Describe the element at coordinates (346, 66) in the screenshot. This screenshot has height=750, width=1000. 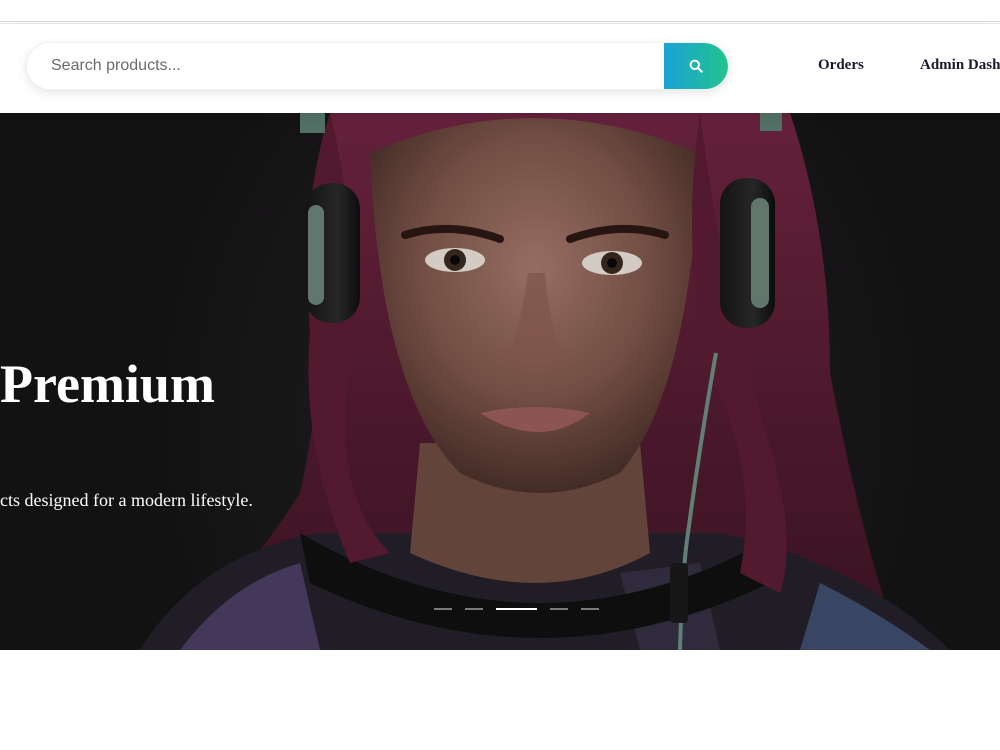
I see `search-input` at that location.